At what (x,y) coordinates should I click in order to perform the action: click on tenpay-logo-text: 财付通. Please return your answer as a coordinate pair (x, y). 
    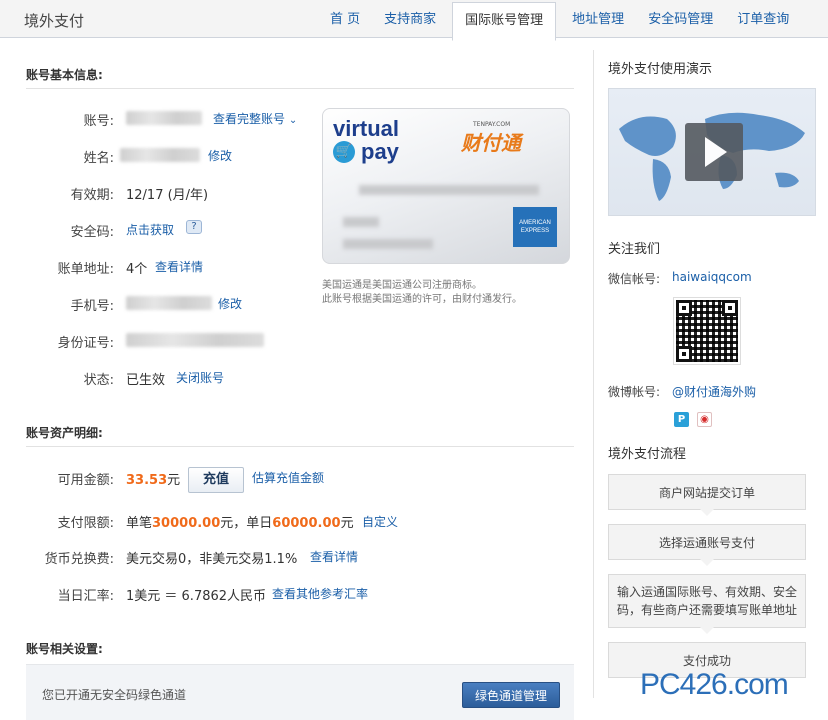
    Looking at the image, I should click on (491, 143).